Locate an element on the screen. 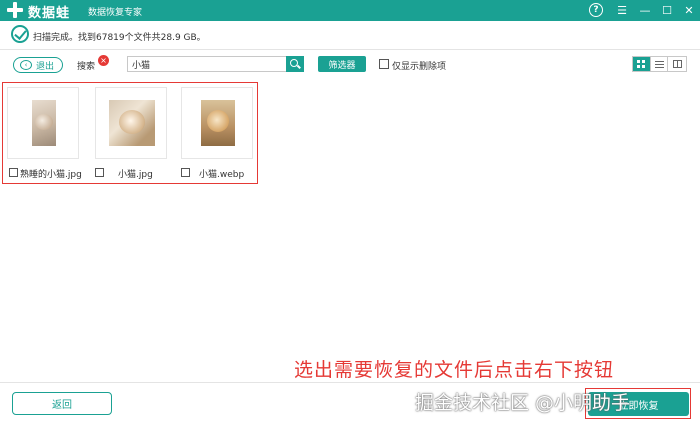 The width and height of the screenshot is (700, 424). detail-view-button is located at coordinates (677, 64).